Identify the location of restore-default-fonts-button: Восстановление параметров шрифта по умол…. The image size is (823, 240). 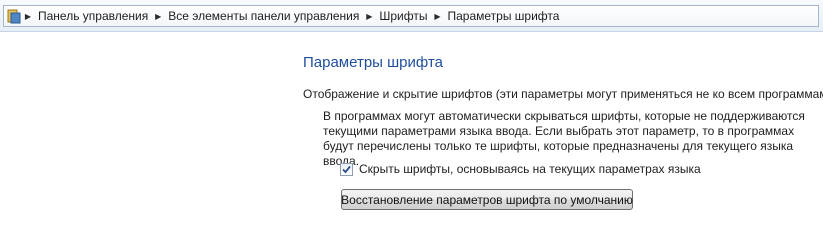
(487, 199).